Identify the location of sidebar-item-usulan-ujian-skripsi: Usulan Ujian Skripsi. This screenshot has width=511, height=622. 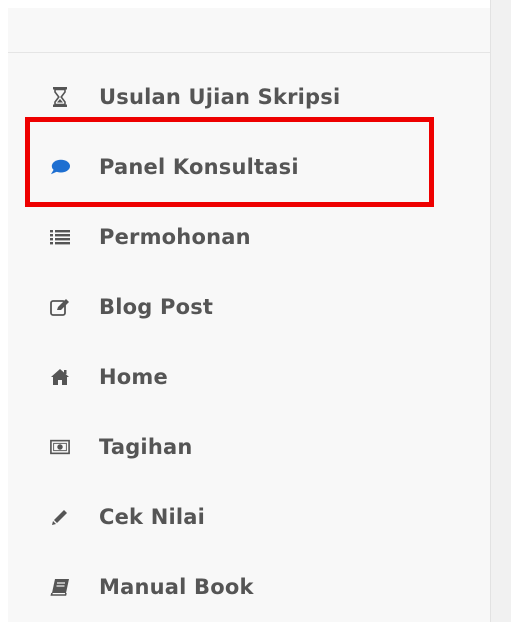
(249, 97).